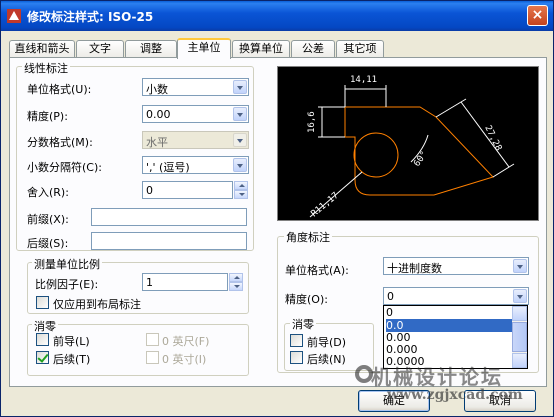 This screenshot has width=554, height=417. I want to click on zero-suppression-angular-title: 消零, so click(303, 324).